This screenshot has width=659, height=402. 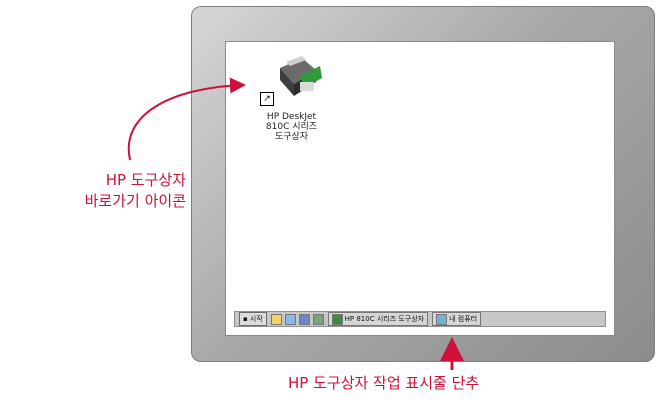 I want to click on shortcut-icon-callout: HP 도구상자 바로가기 아이콘, so click(x=96, y=191).